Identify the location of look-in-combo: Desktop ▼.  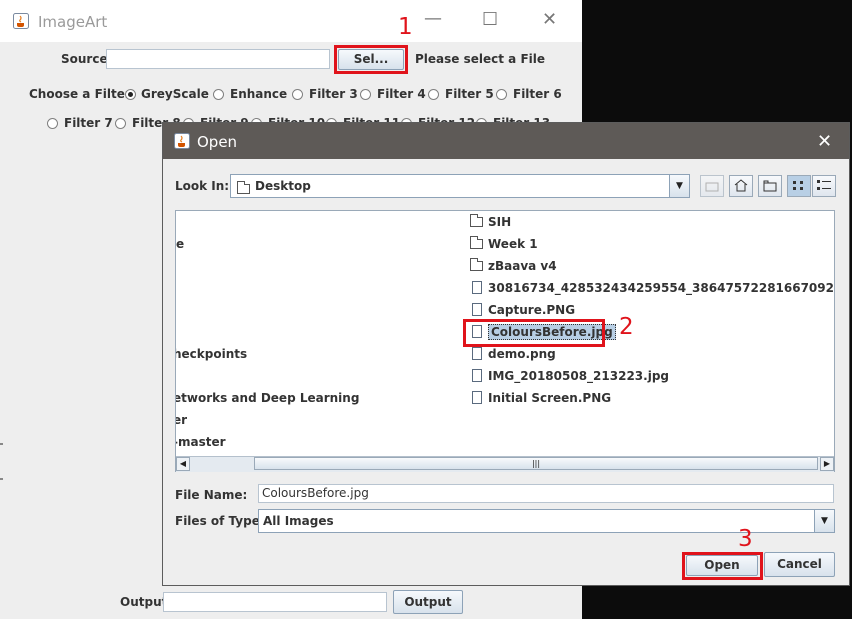
(460, 186).